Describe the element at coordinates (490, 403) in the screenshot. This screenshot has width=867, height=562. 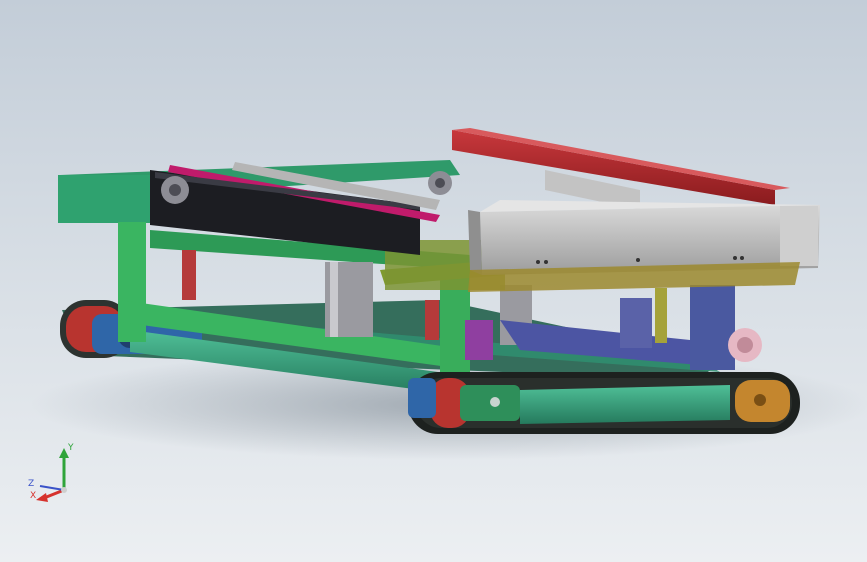
I see `front-sprocket-plate` at that location.